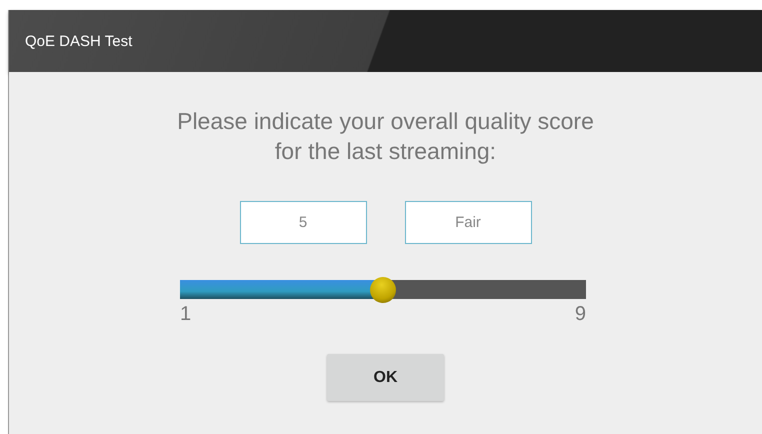 The image size is (762, 434). I want to click on rating-field: Fair, so click(468, 222).